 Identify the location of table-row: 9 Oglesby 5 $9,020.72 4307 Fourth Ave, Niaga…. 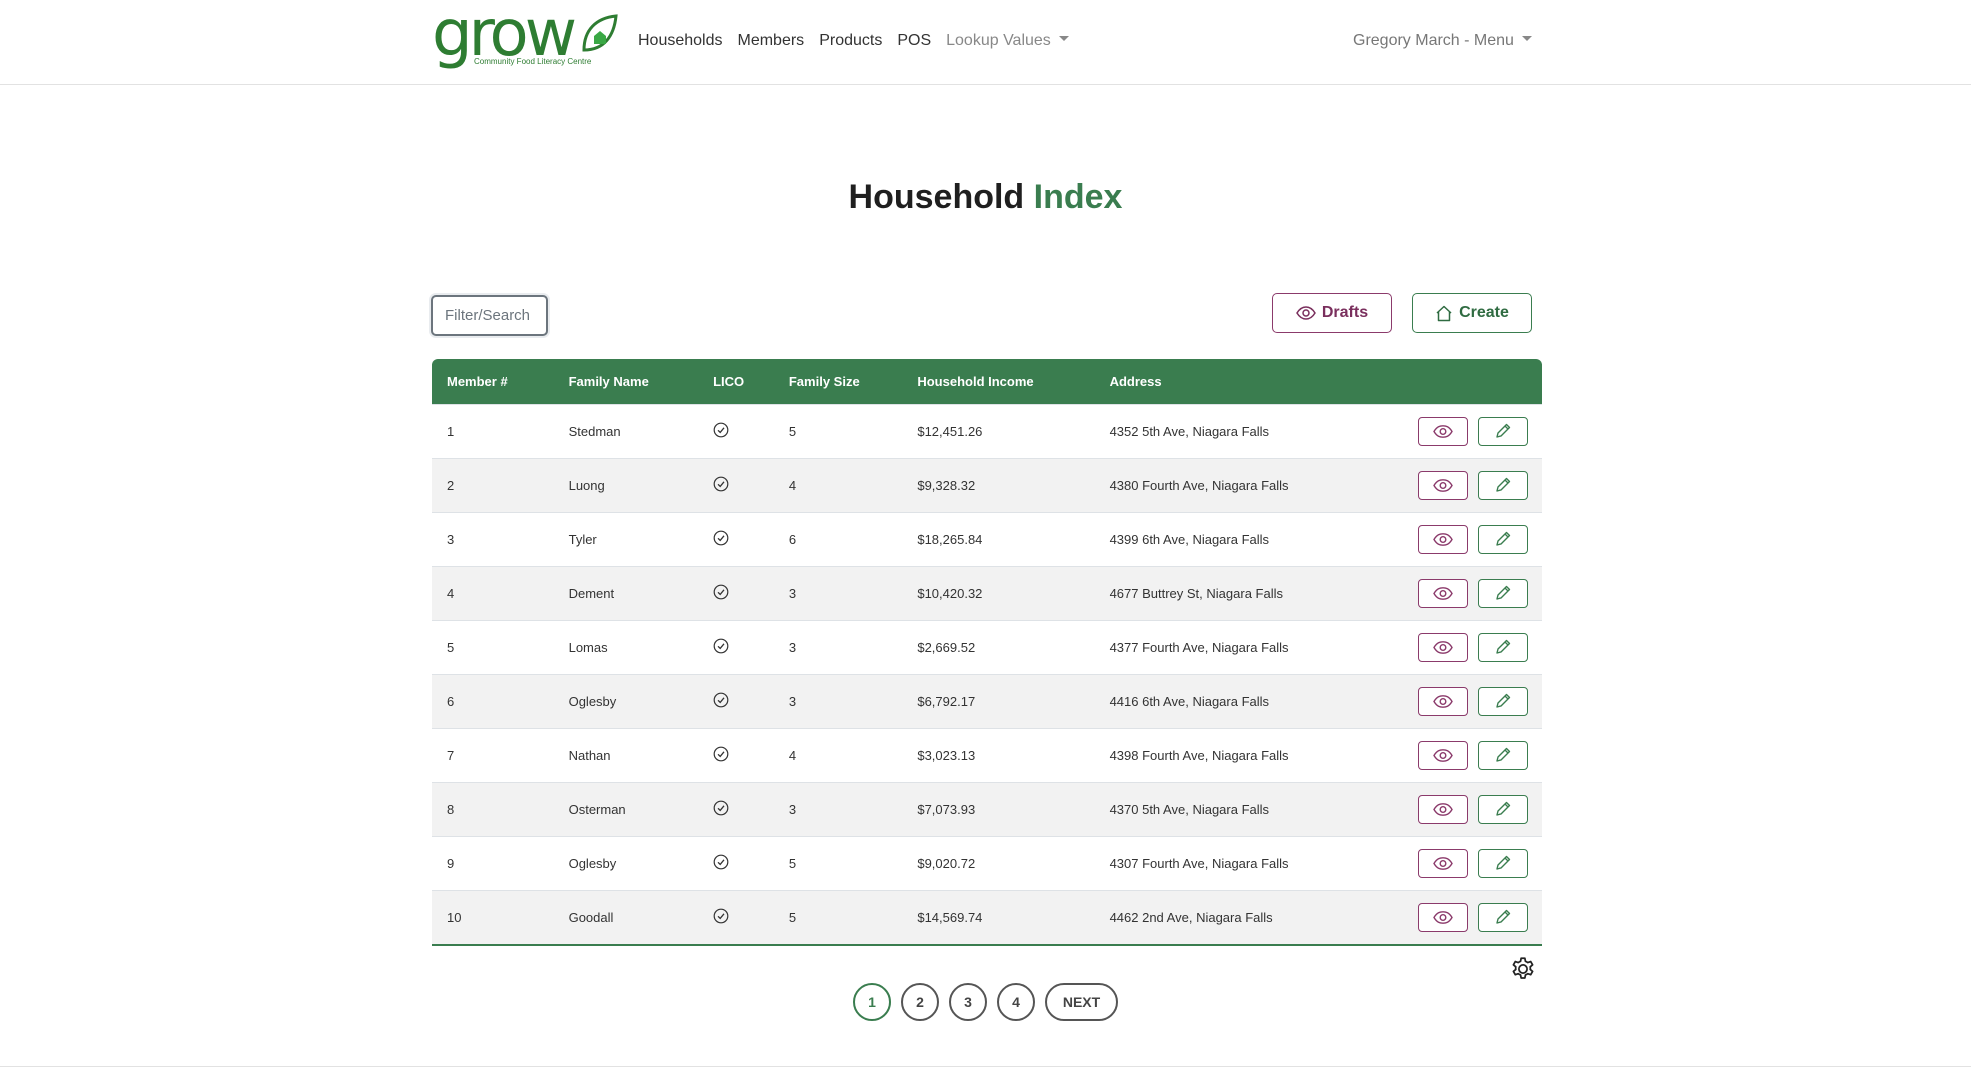
(987, 863).